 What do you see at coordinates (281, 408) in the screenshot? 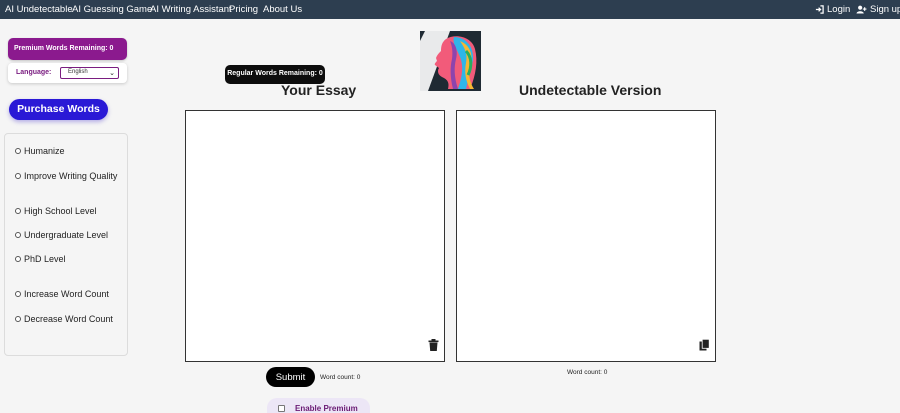
I see `enable-premium-checkbox` at bounding box center [281, 408].